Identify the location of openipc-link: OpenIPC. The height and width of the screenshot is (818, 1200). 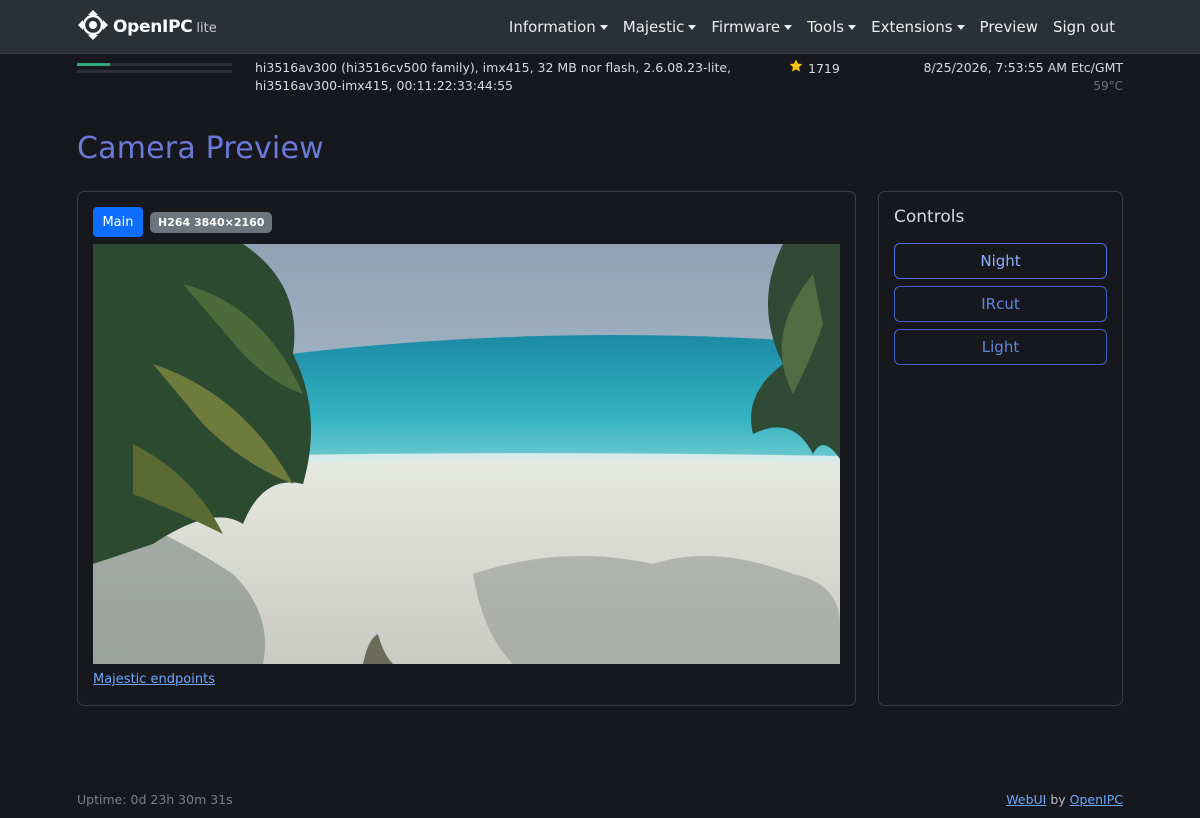
(1096, 799).